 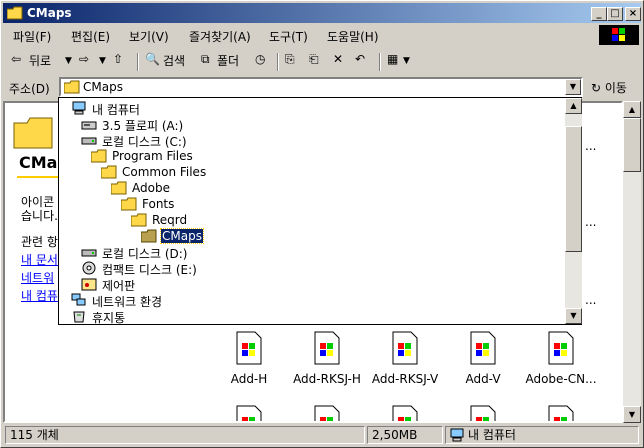 I want to click on status-location: 내 컴퓨터, so click(x=542, y=435).